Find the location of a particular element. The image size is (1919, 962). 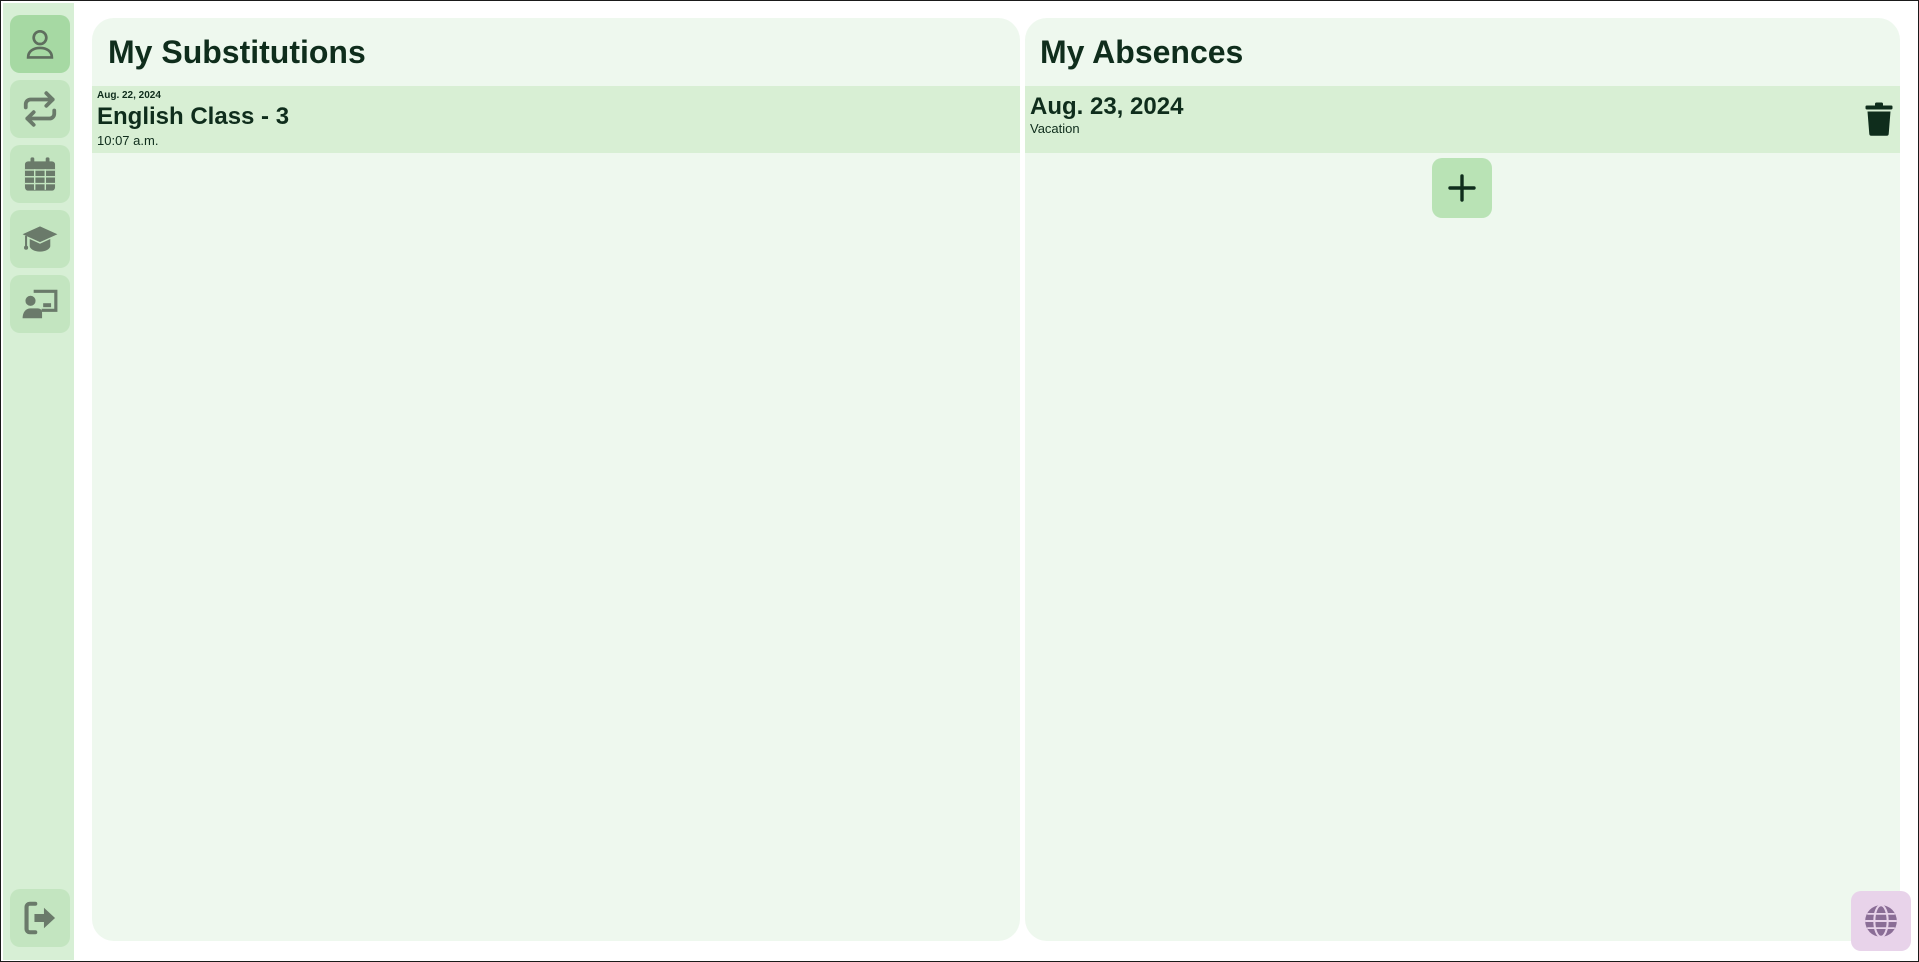

delete-absence-button is located at coordinates (1879, 119).